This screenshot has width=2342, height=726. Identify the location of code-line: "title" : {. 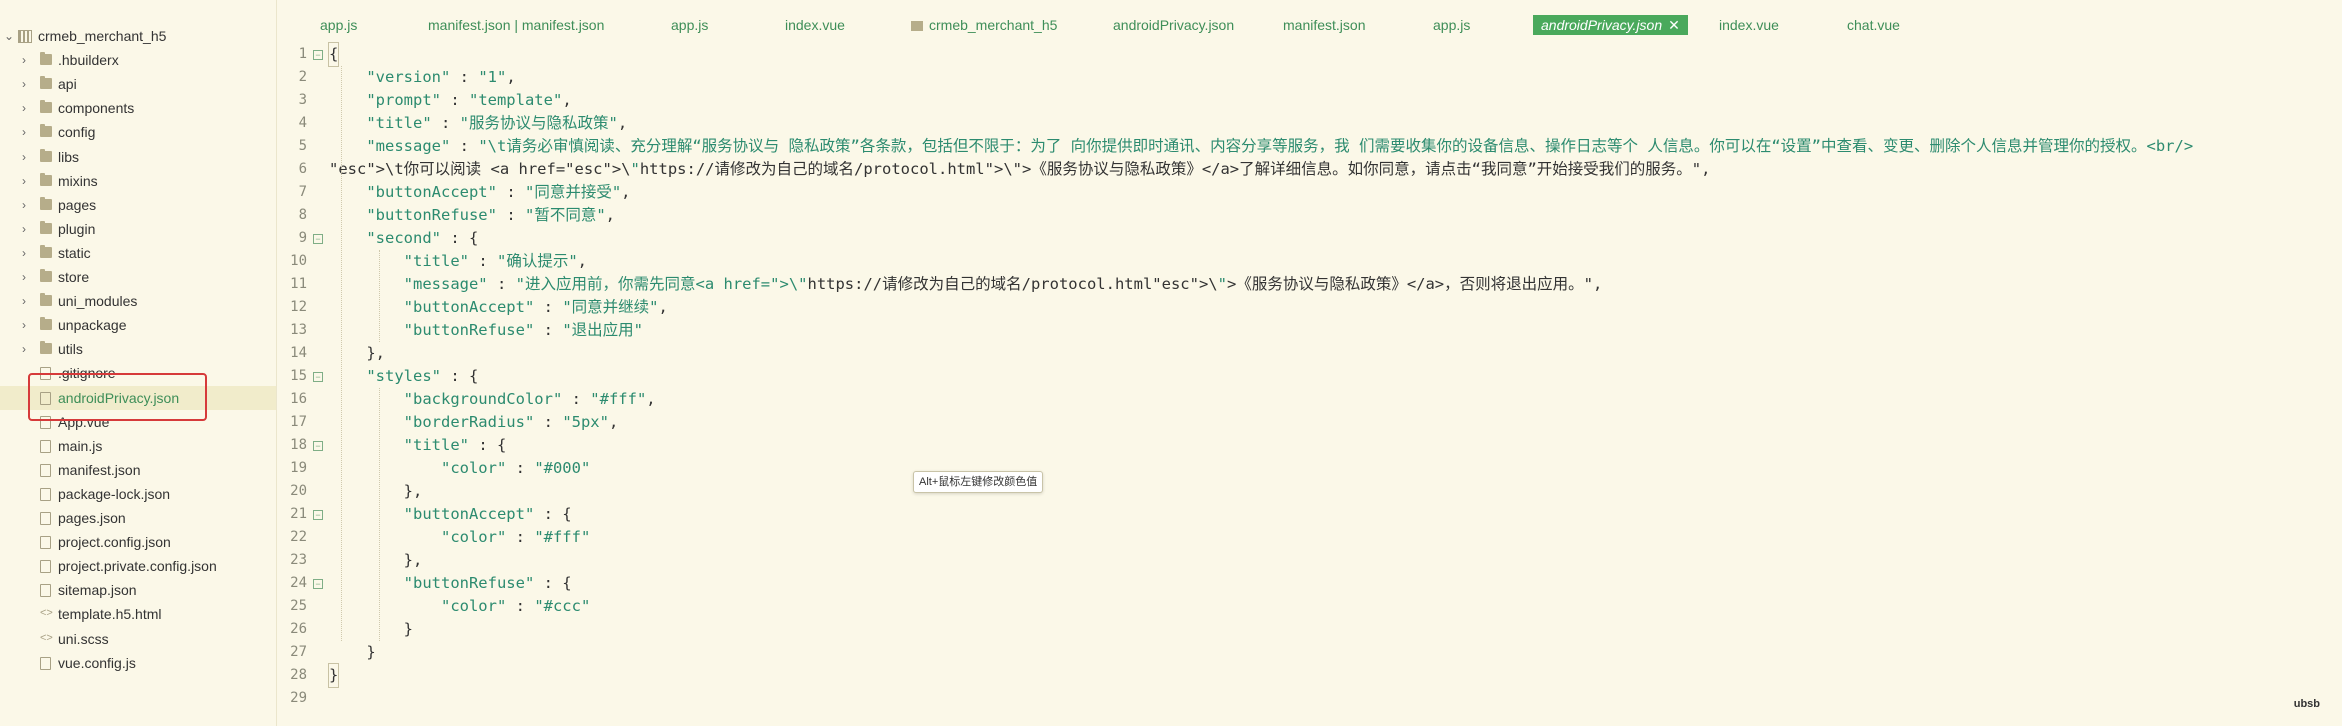
(418, 445).